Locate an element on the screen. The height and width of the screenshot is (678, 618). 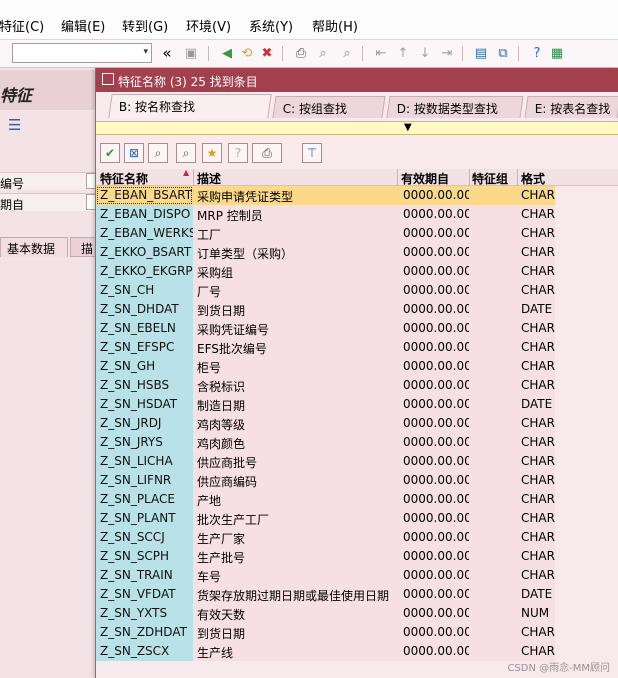
menu-goto: 转到(G) is located at coordinates (145, 25).